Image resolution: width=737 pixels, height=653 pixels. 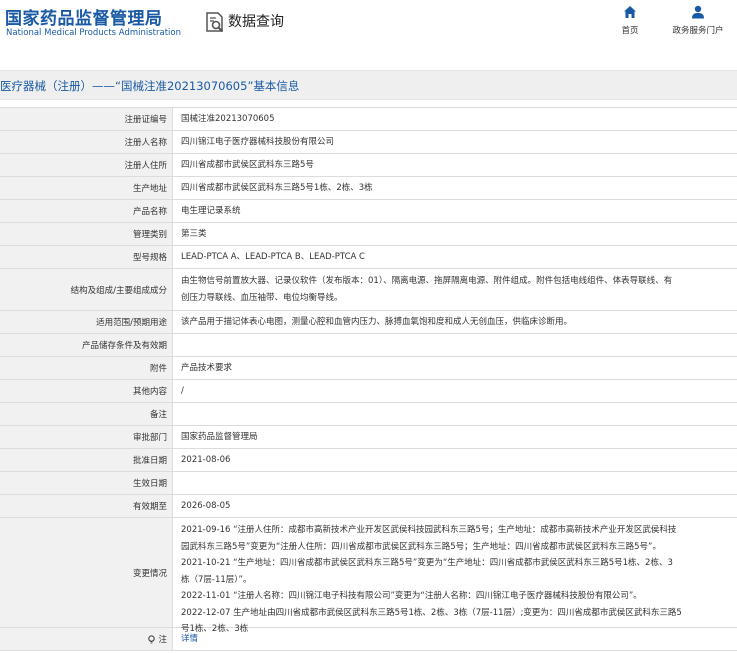 What do you see at coordinates (368, 234) in the screenshot?
I see `table-row: 管理类别 第三类` at bounding box center [368, 234].